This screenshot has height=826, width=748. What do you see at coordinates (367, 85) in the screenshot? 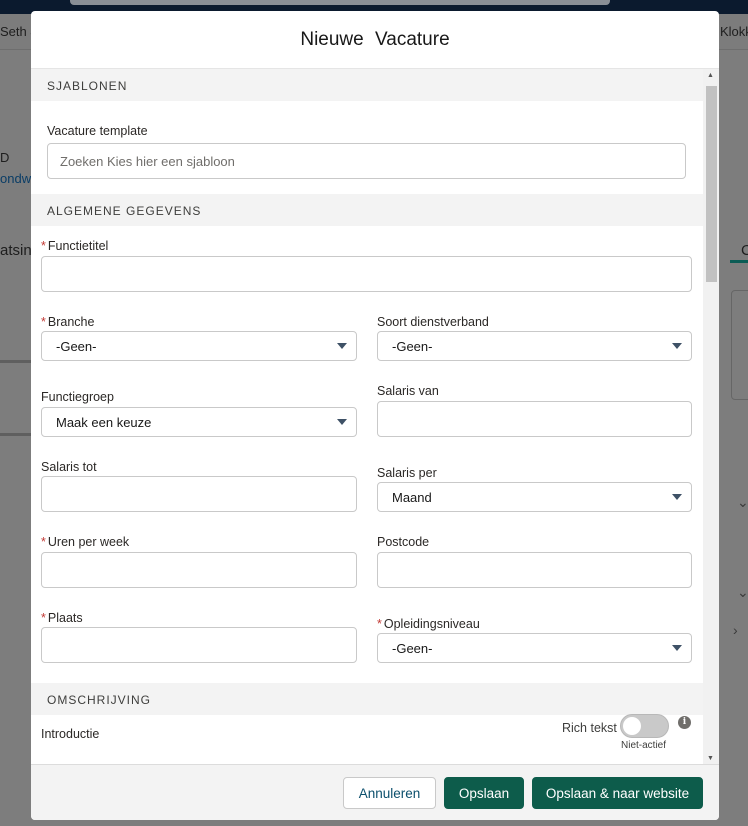
I see `section-templates: SJABLONEN` at bounding box center [367, 85].